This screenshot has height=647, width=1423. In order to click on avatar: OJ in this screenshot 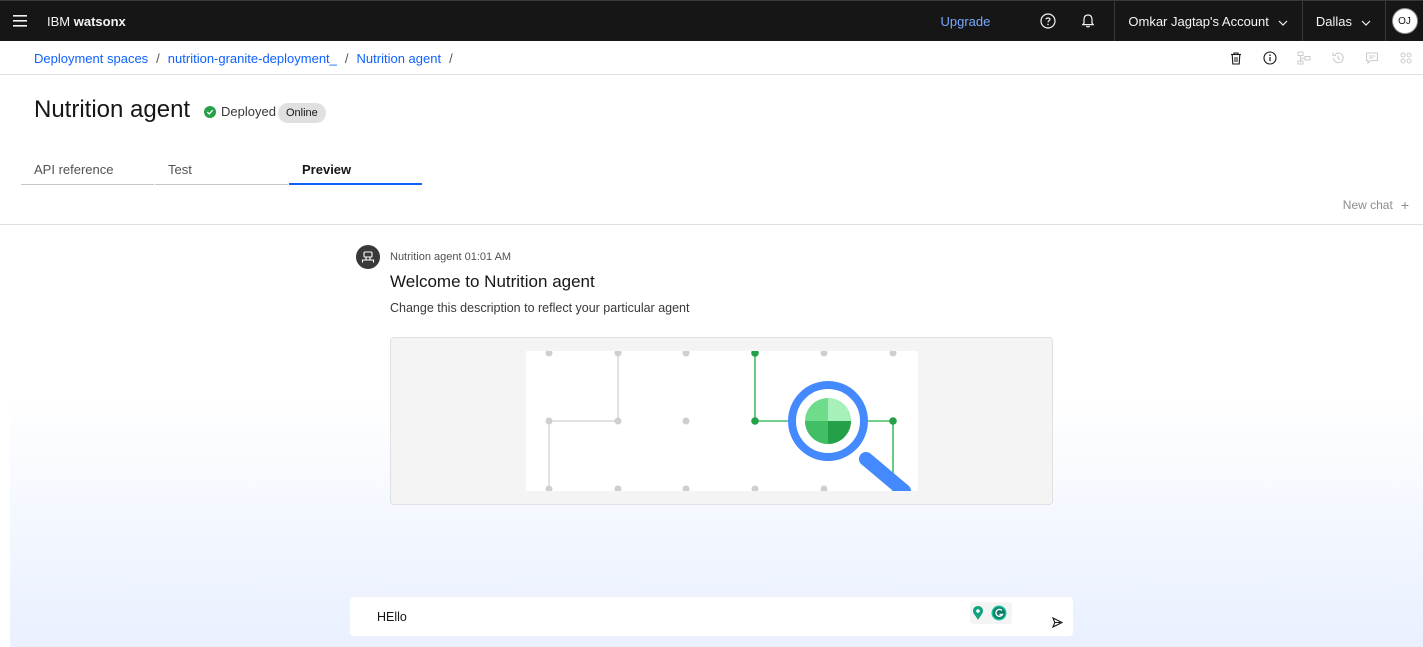, I will do `click(1404, 21)`.